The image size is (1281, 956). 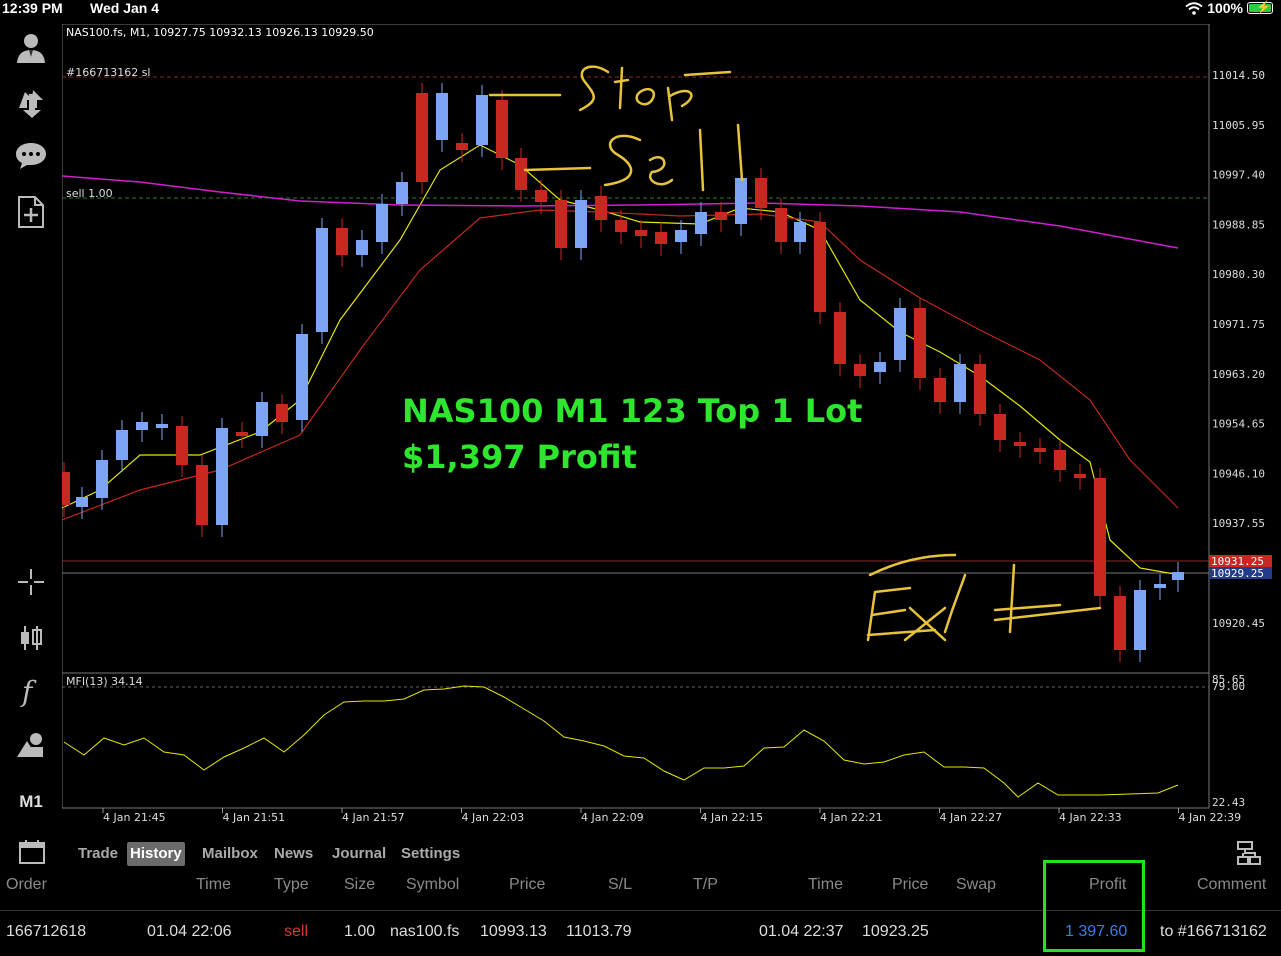 I want to click on col-size: Size, so click(x=359, y=885).